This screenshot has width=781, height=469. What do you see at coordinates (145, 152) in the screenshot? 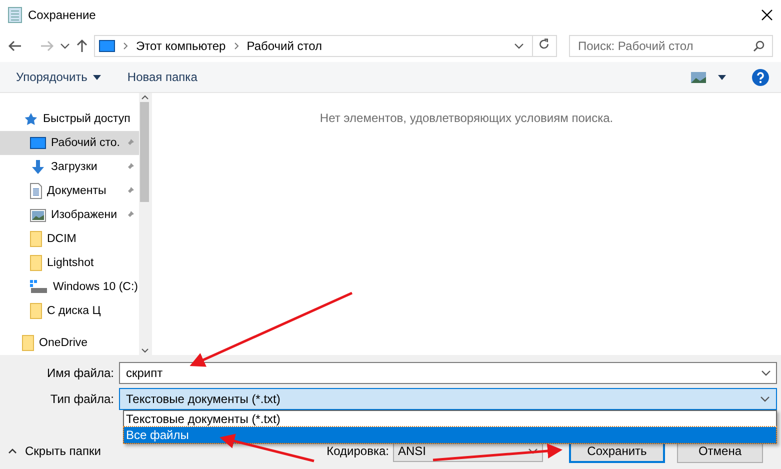
I see `scrollbar-thumb` at bounding box center [145, 152].